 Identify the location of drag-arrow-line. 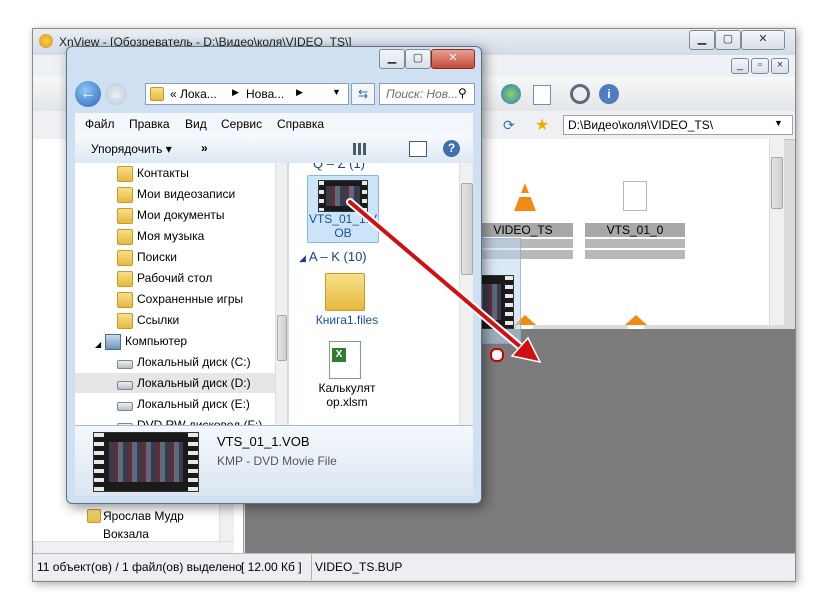
(437, 276).